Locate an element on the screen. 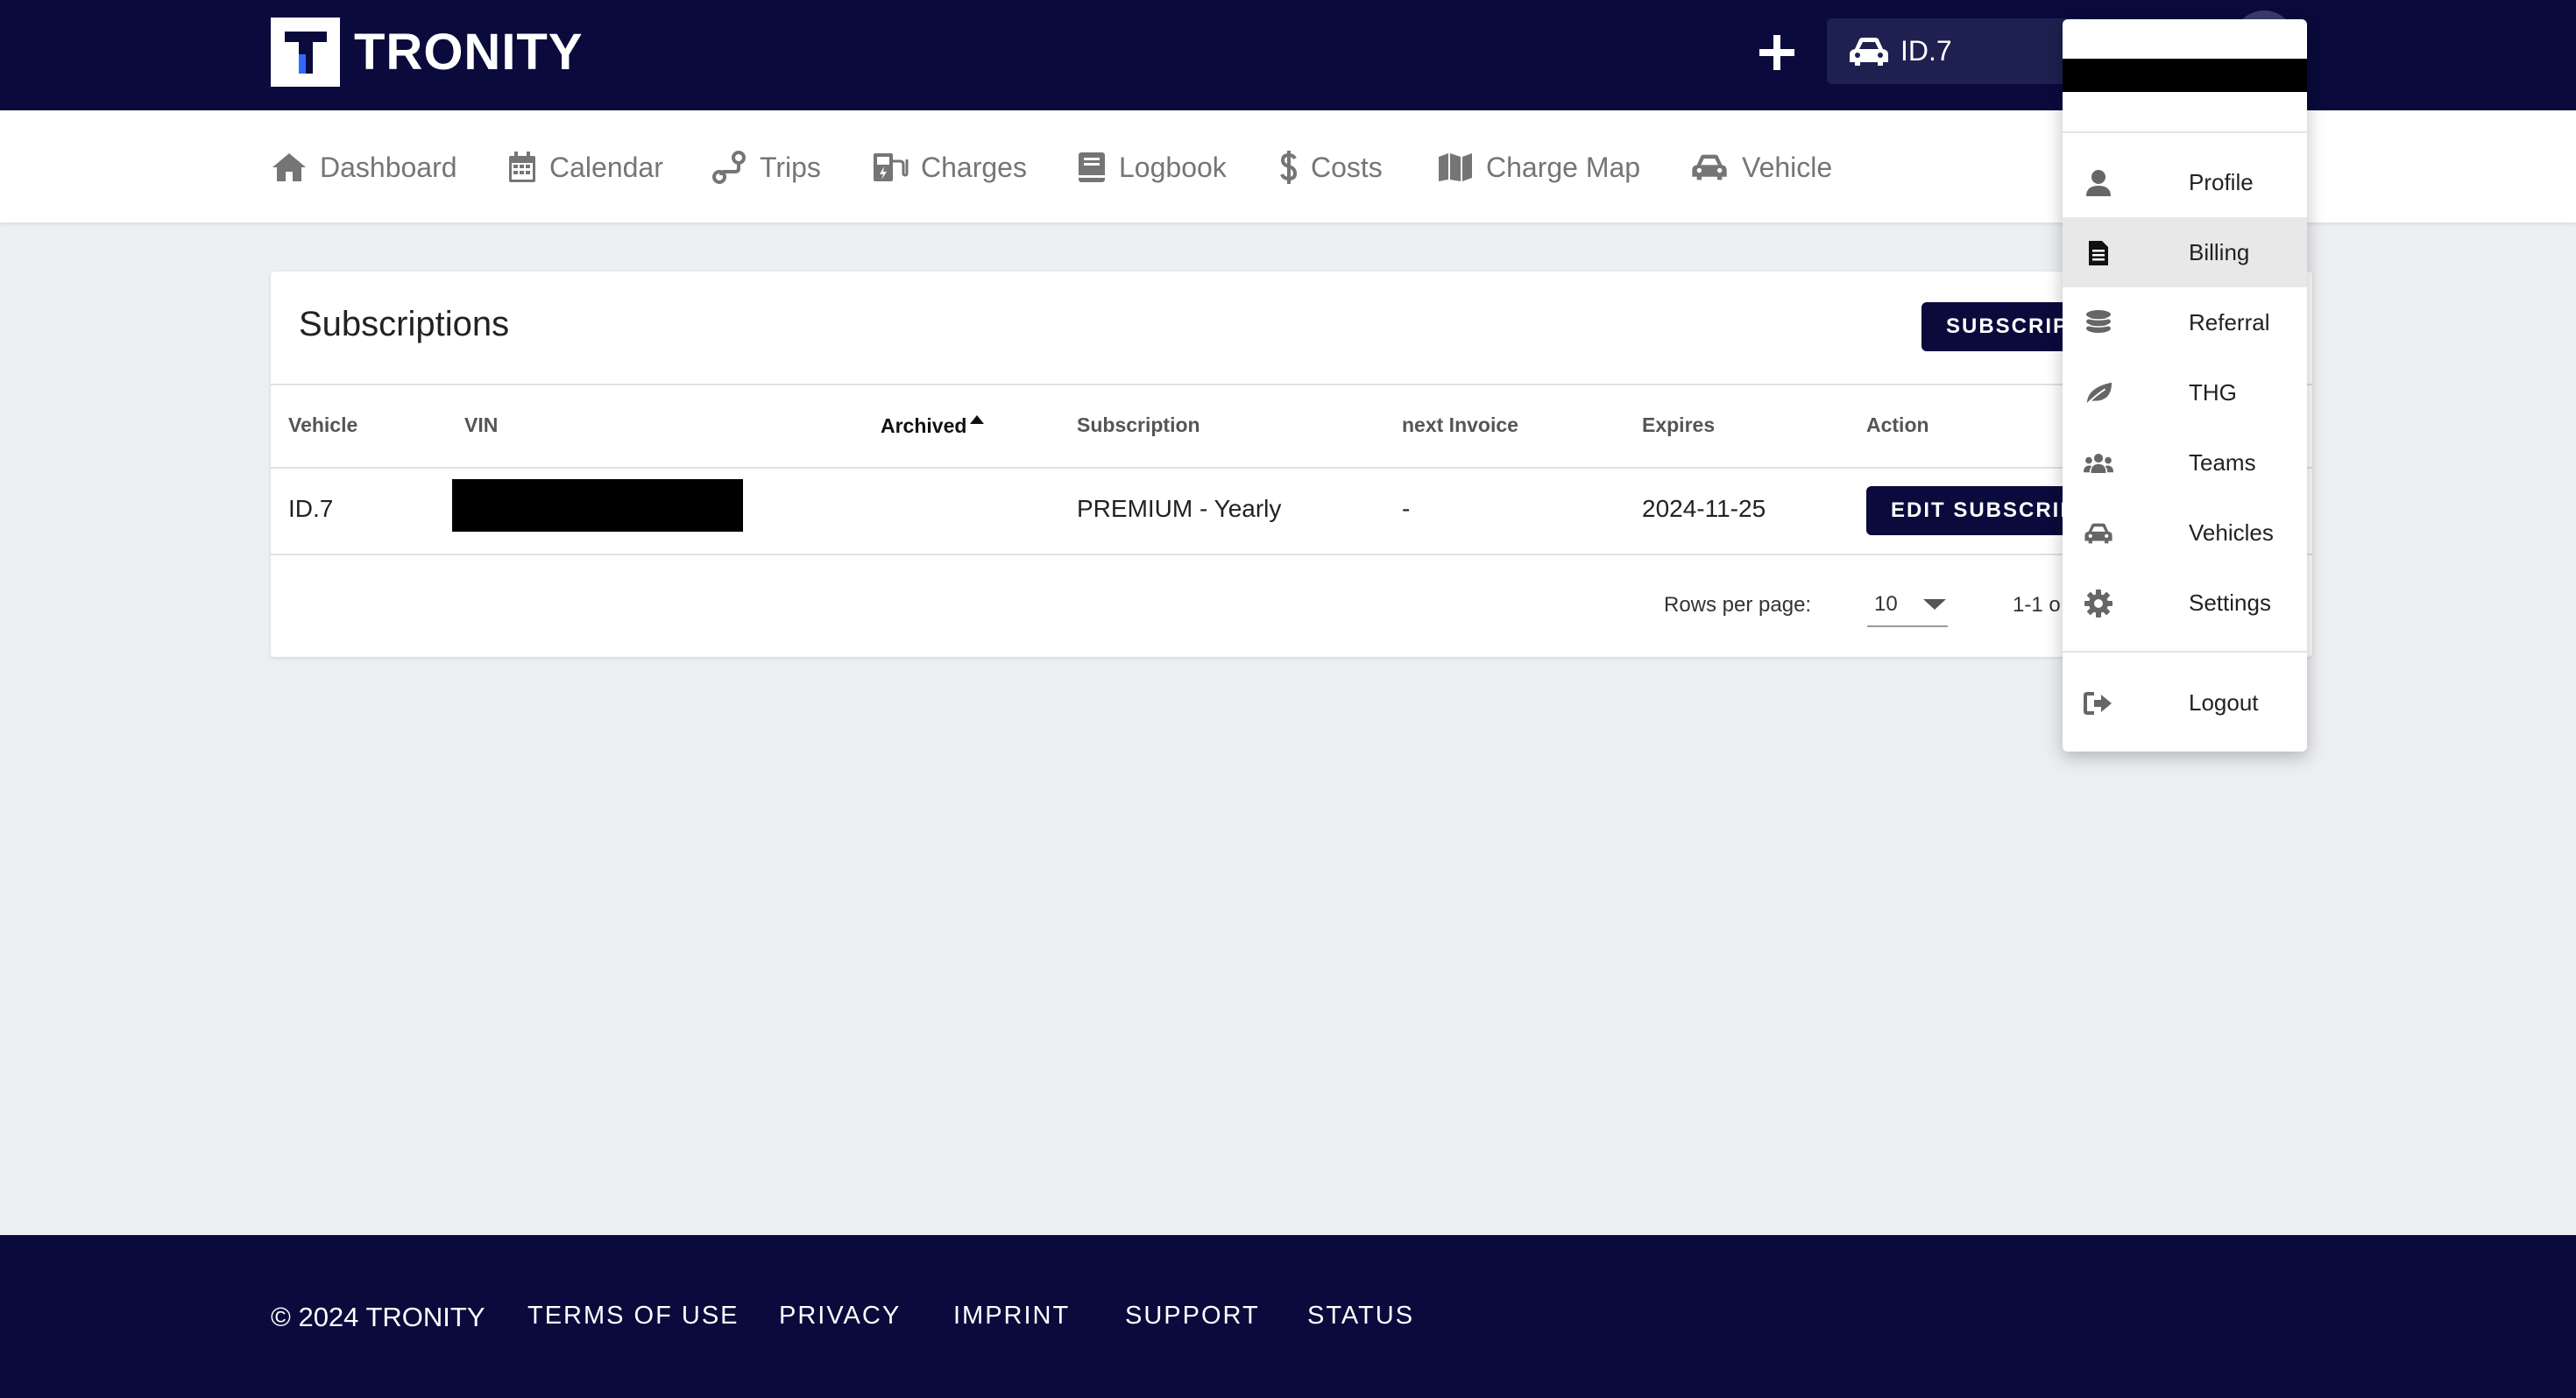  menu-item-referral: Referral is located at coordinates (2185, 322).